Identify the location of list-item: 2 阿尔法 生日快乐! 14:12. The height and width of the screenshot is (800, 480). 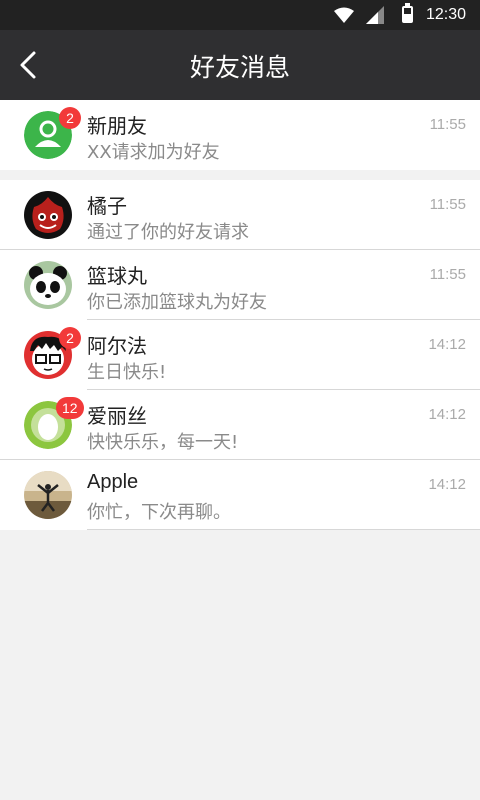
(240, 355).